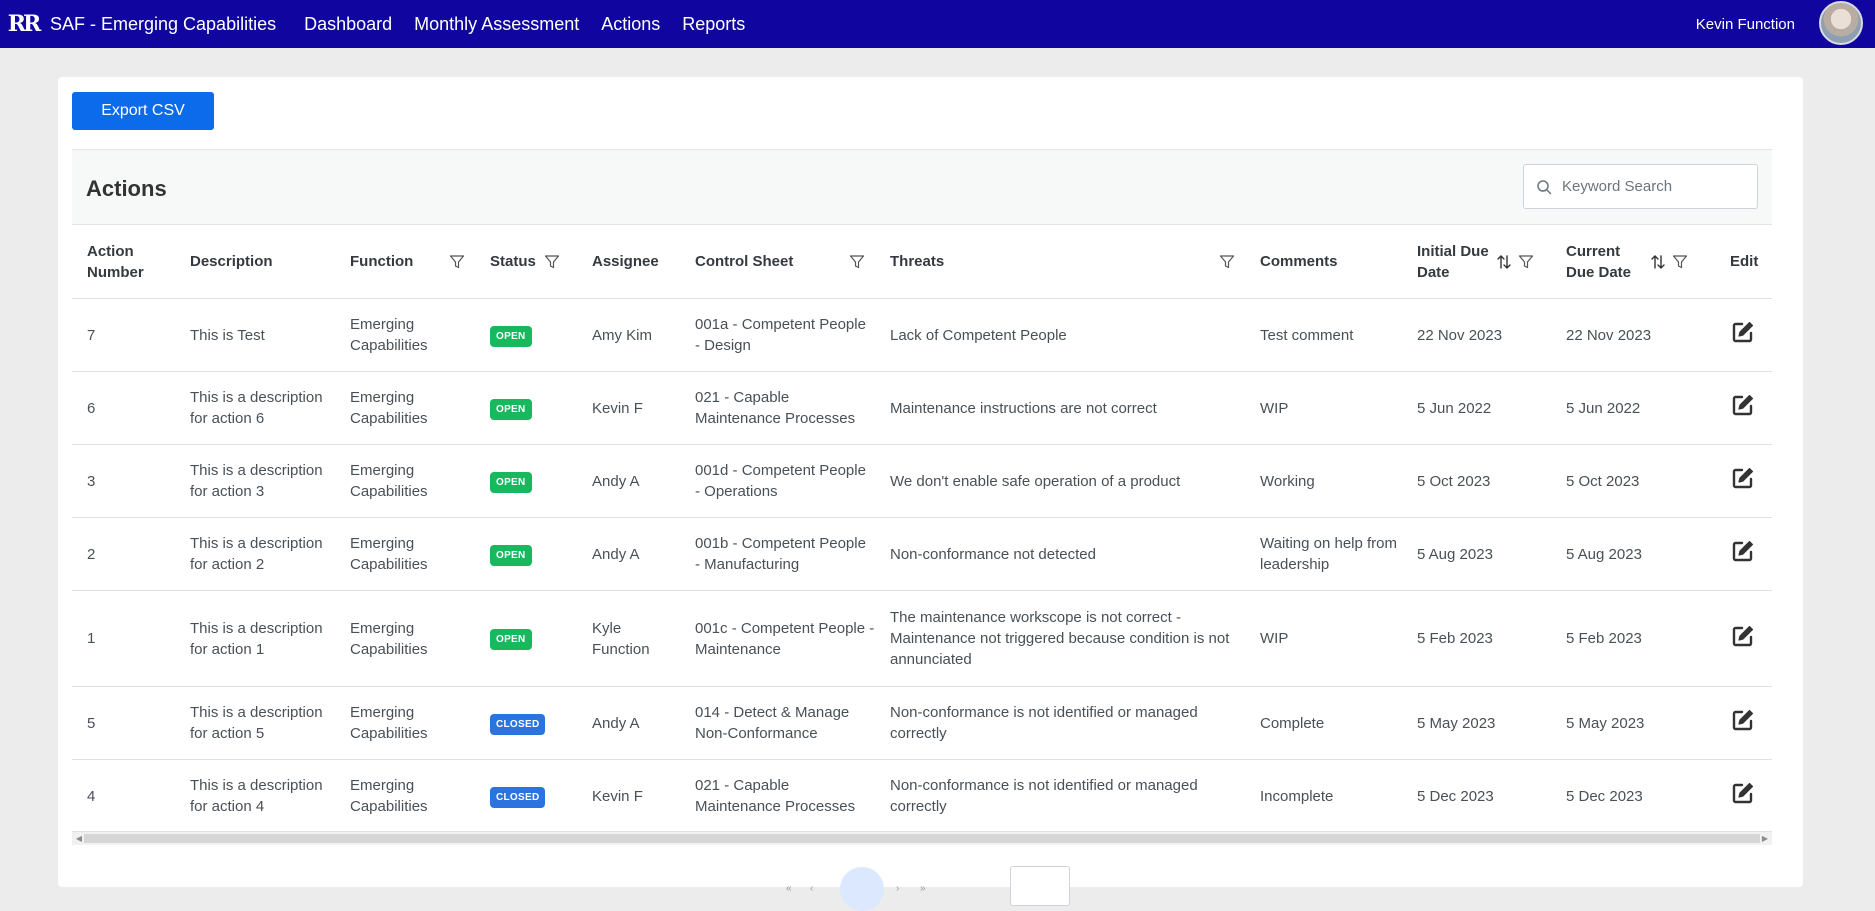 This screenshot has width=1875, height=911. Describe the element at coordinates (163, 24) in the screenshot. I see `app-title: SAF - Emerging Capabilities` at that location.